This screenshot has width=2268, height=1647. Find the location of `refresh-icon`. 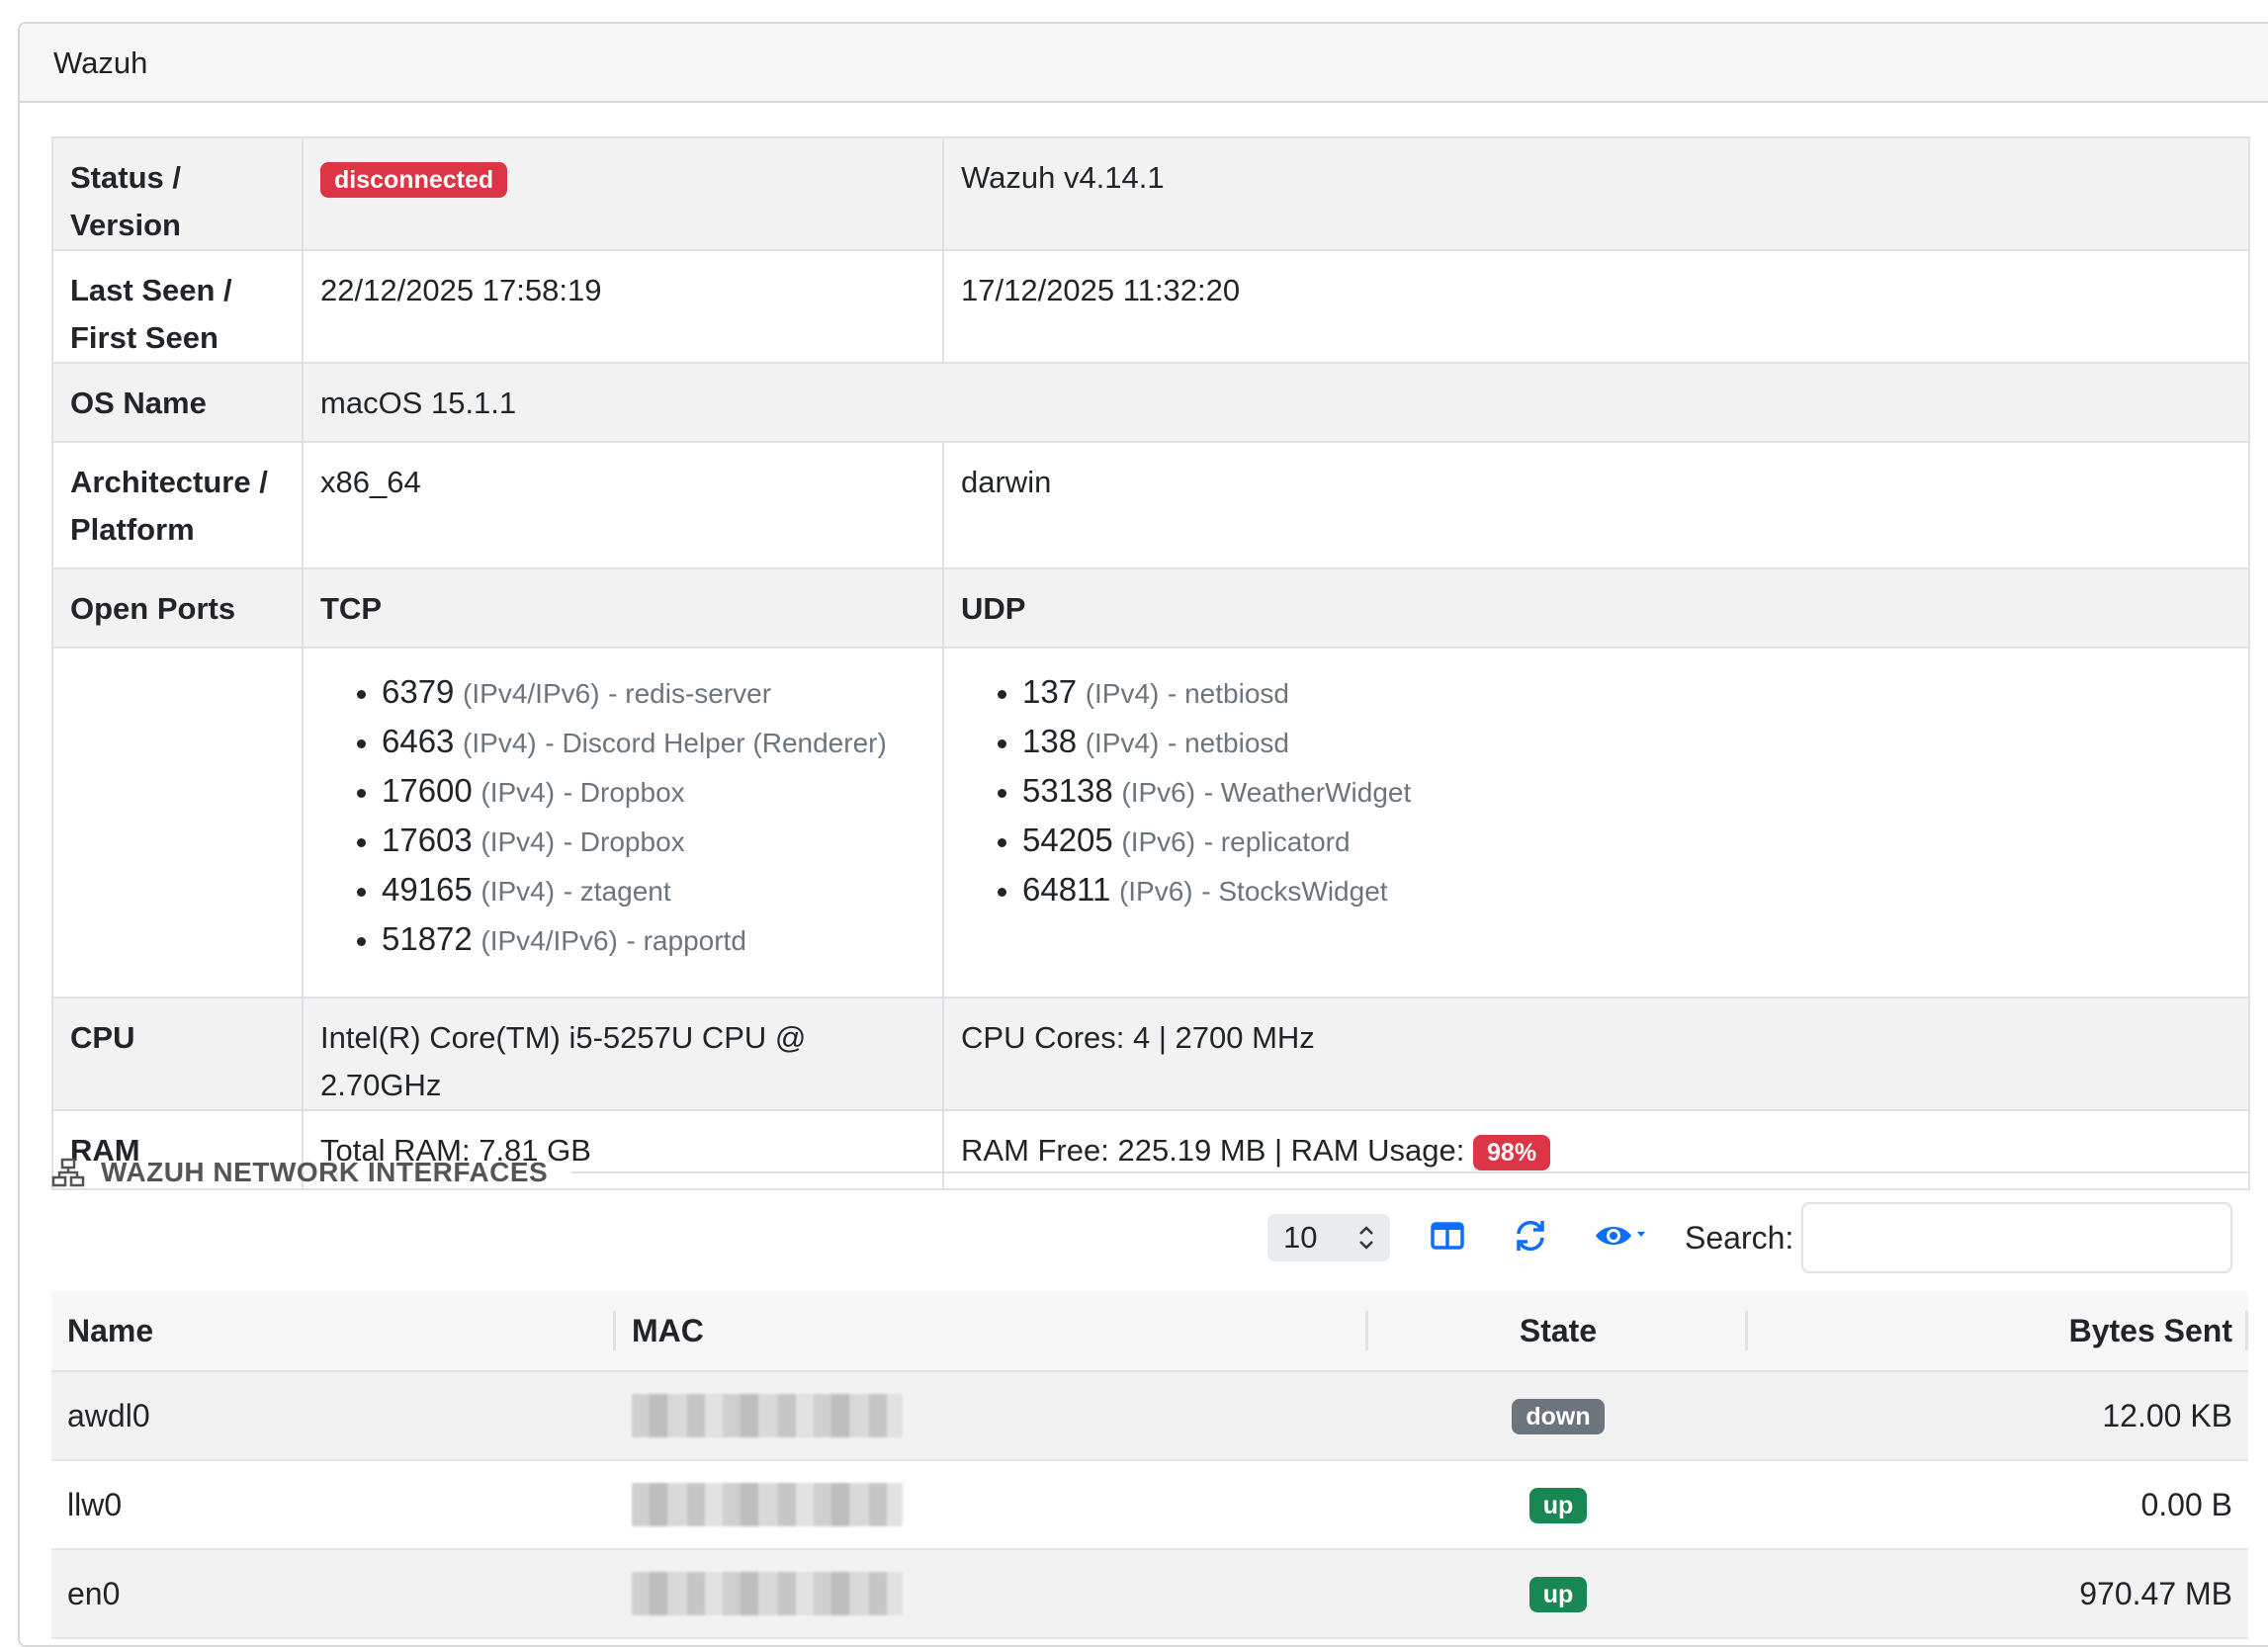

refresh-icon is located at coordinates (1531, 1236).